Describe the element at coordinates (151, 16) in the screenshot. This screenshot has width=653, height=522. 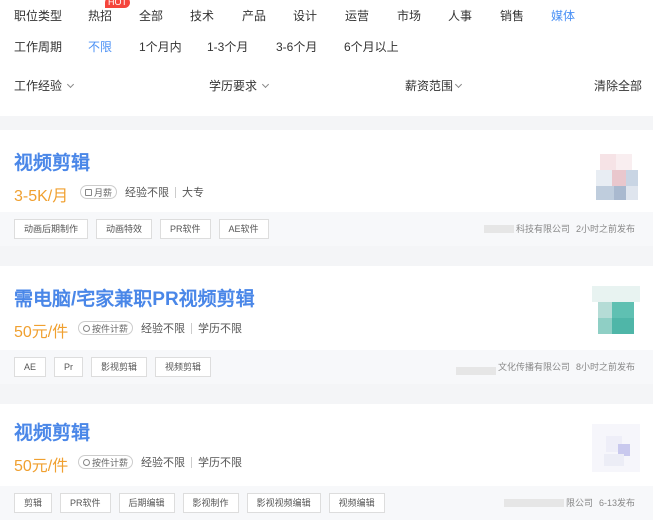
I see `filter-option-all: 全部` at that location.